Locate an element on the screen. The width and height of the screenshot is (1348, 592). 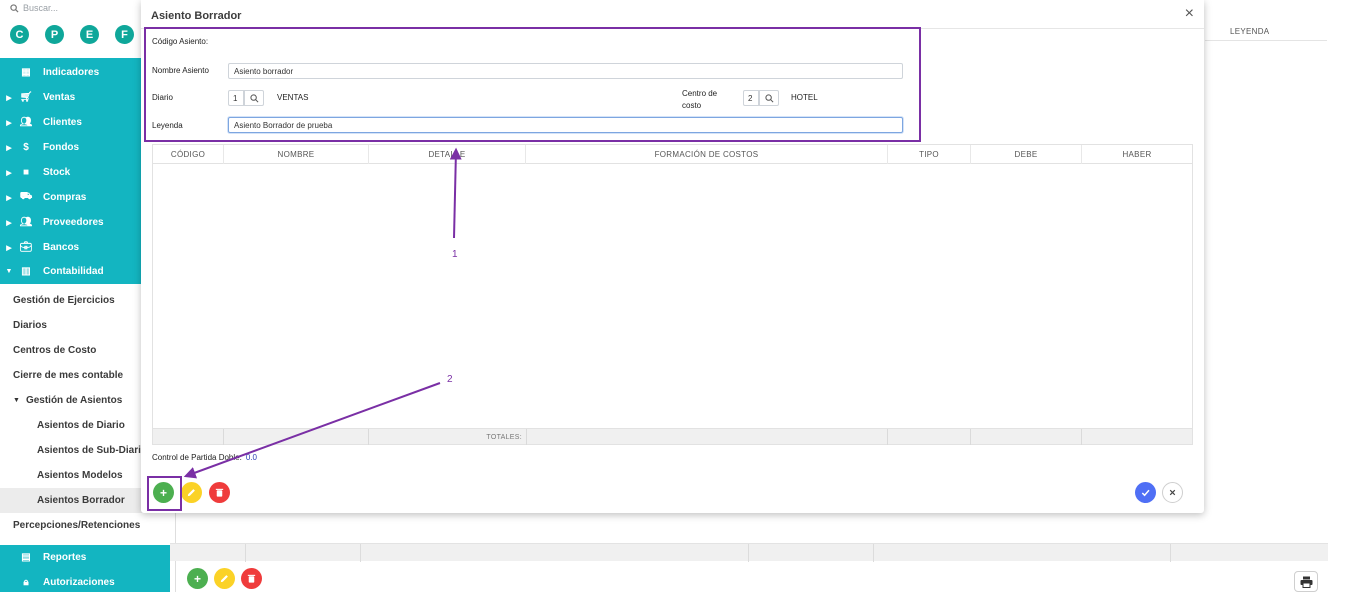
control-partida-doble-label: Control de Partida Doble: is located at coordinates (197, 457).